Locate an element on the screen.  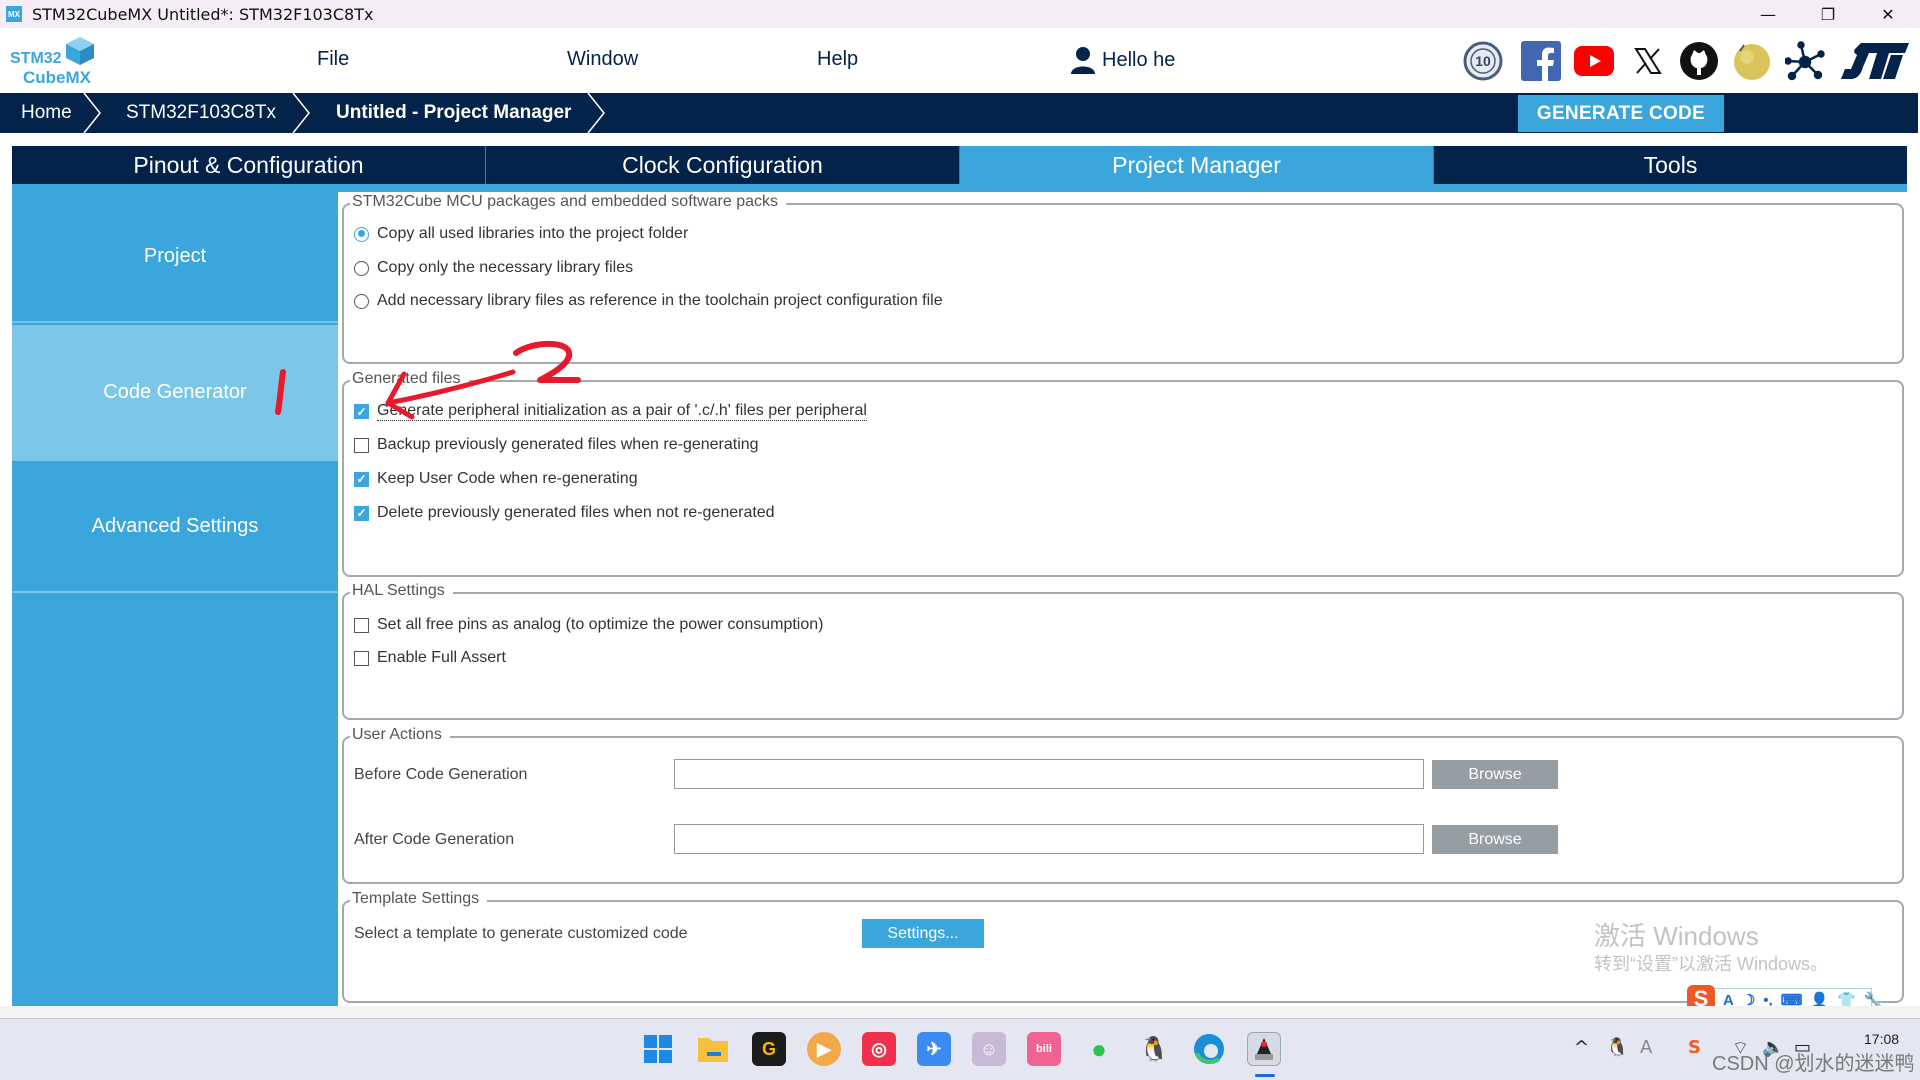
logo-text-stm32: STM32 is located at coordinates (36, 58).